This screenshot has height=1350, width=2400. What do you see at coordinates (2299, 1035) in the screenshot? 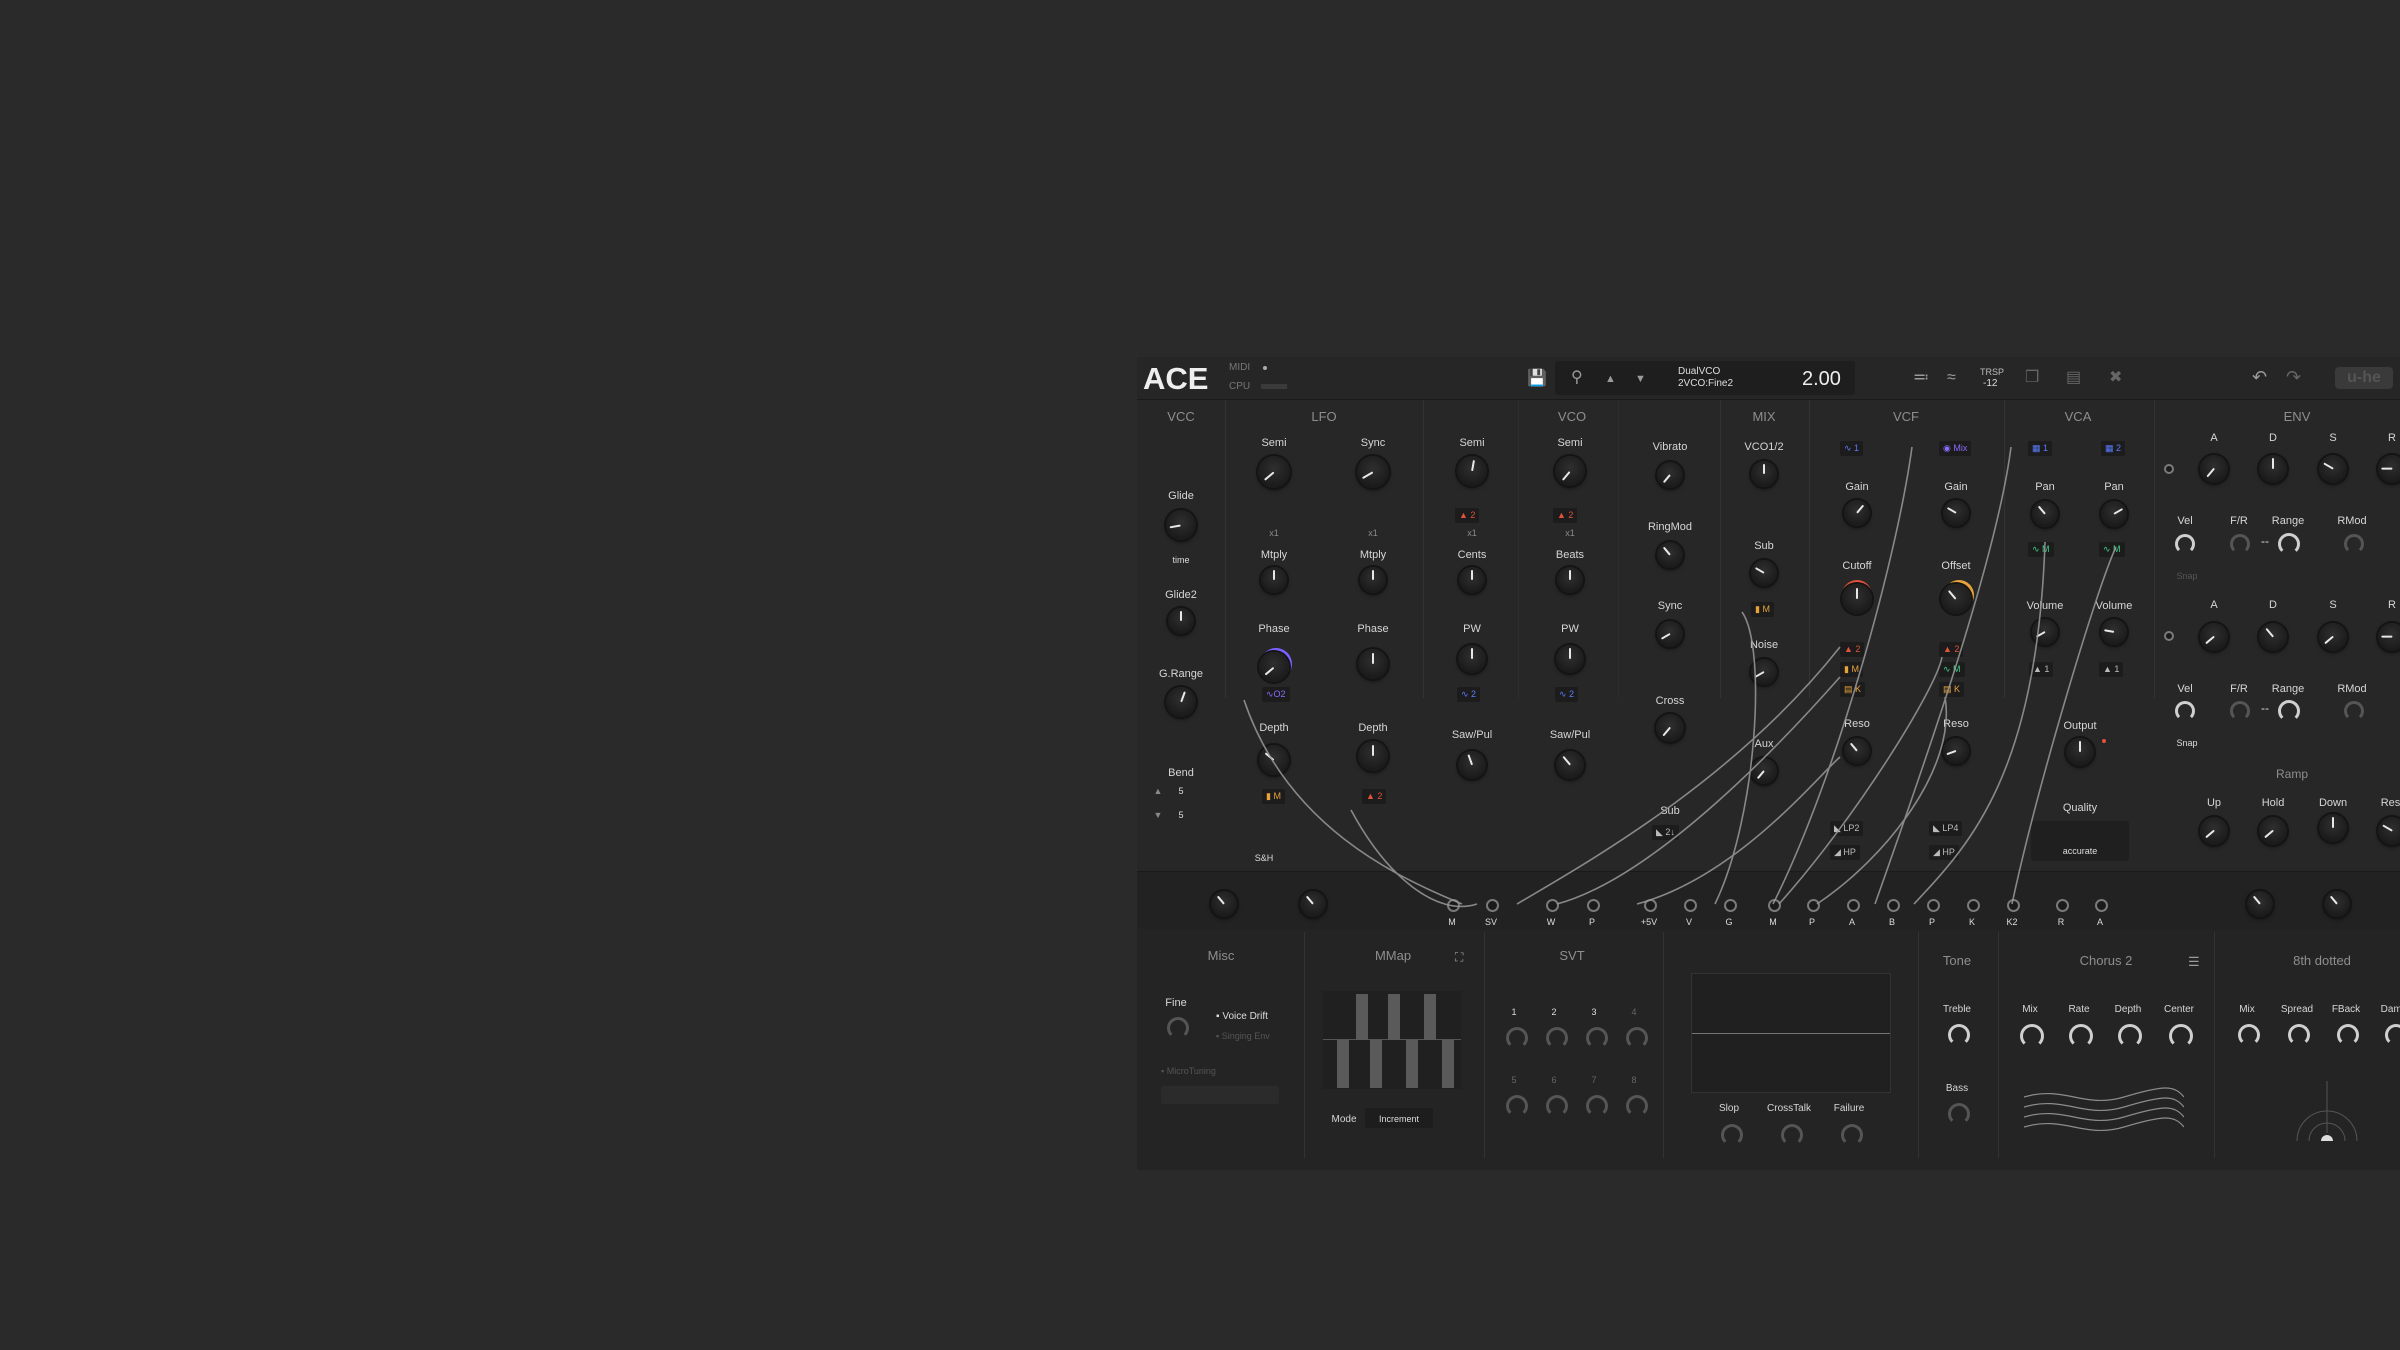
I see `delay-spread-knob` at bounding box center [2299, 1035].